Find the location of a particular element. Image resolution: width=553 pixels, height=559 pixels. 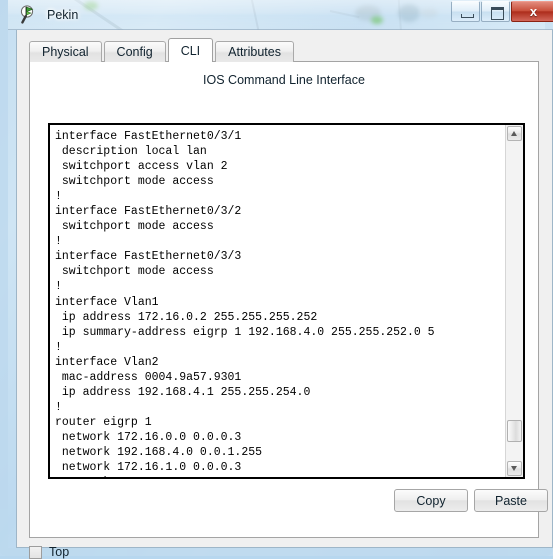

minimize-button is located at coordinates (465, 11).